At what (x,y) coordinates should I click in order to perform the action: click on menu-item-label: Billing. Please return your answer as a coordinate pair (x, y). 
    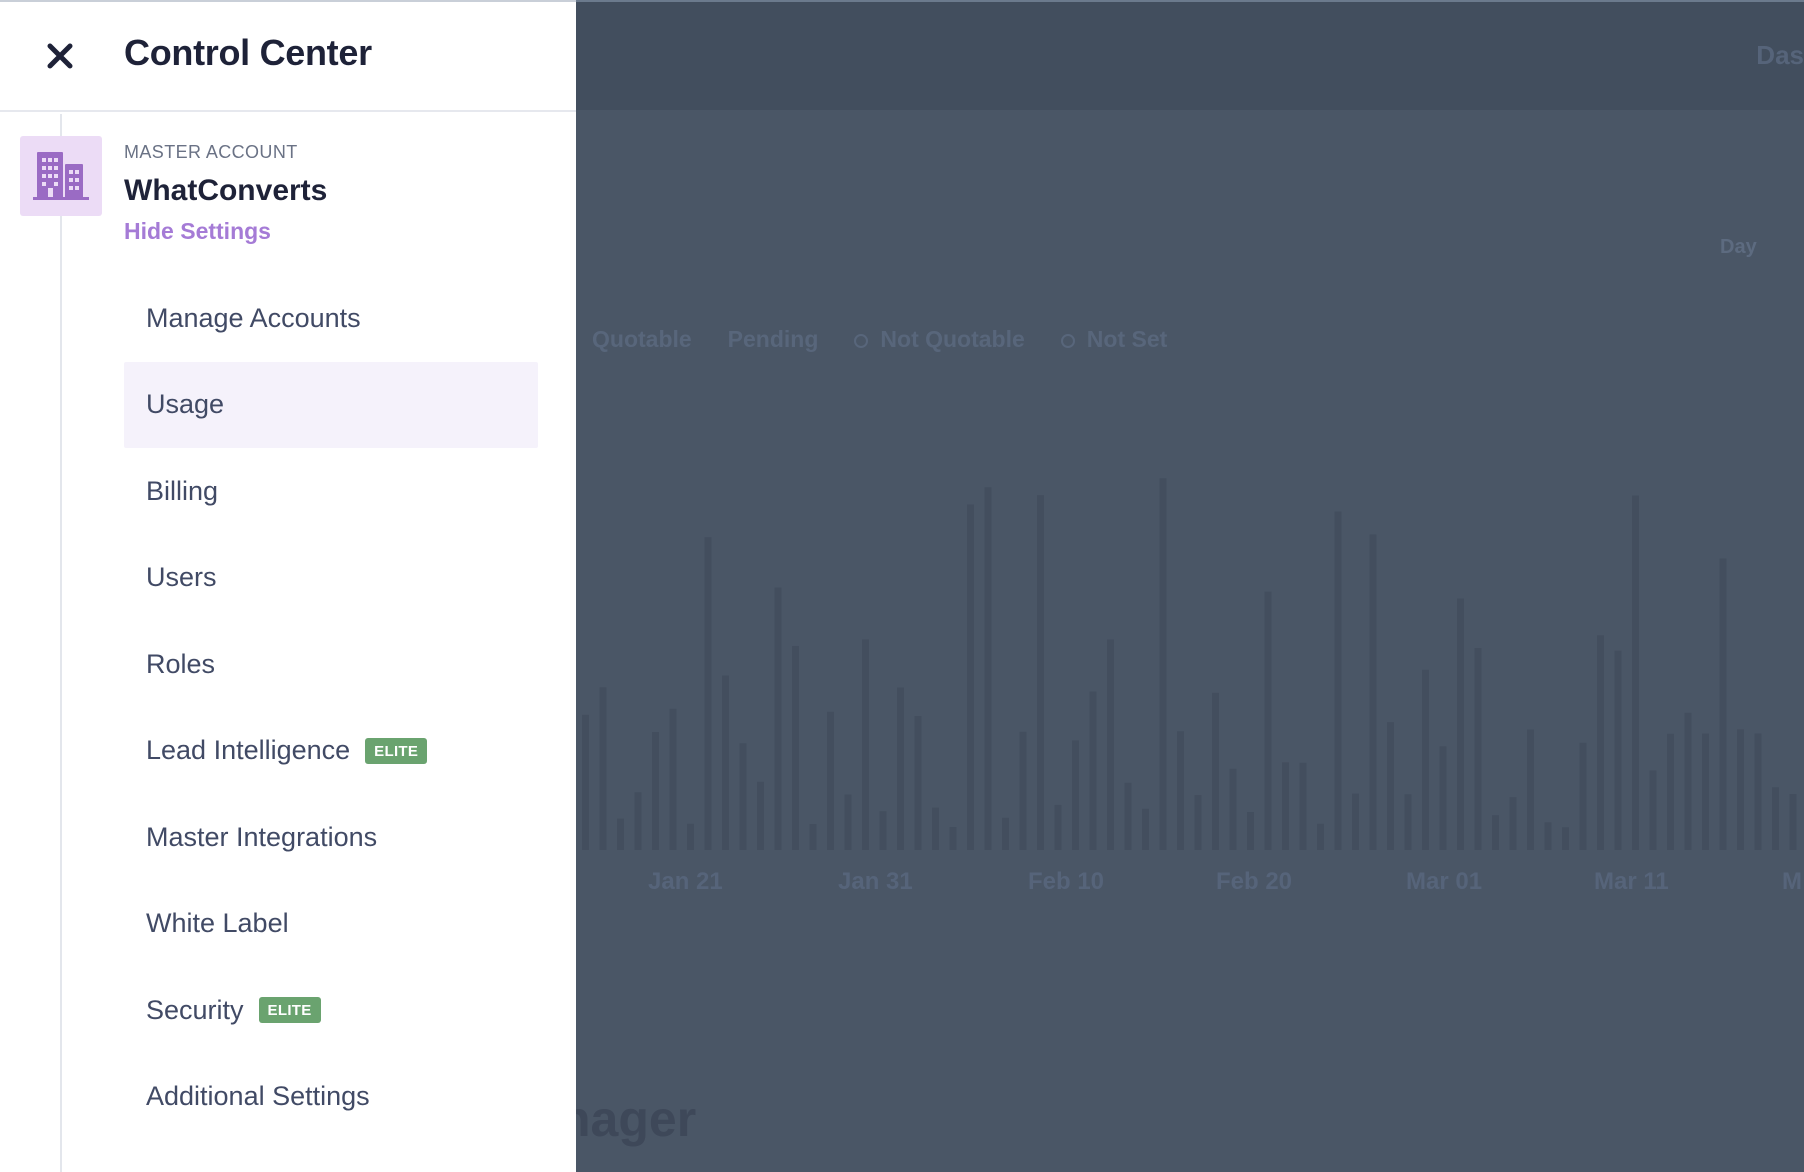
    Looking at the image, I should click on (182, 490).